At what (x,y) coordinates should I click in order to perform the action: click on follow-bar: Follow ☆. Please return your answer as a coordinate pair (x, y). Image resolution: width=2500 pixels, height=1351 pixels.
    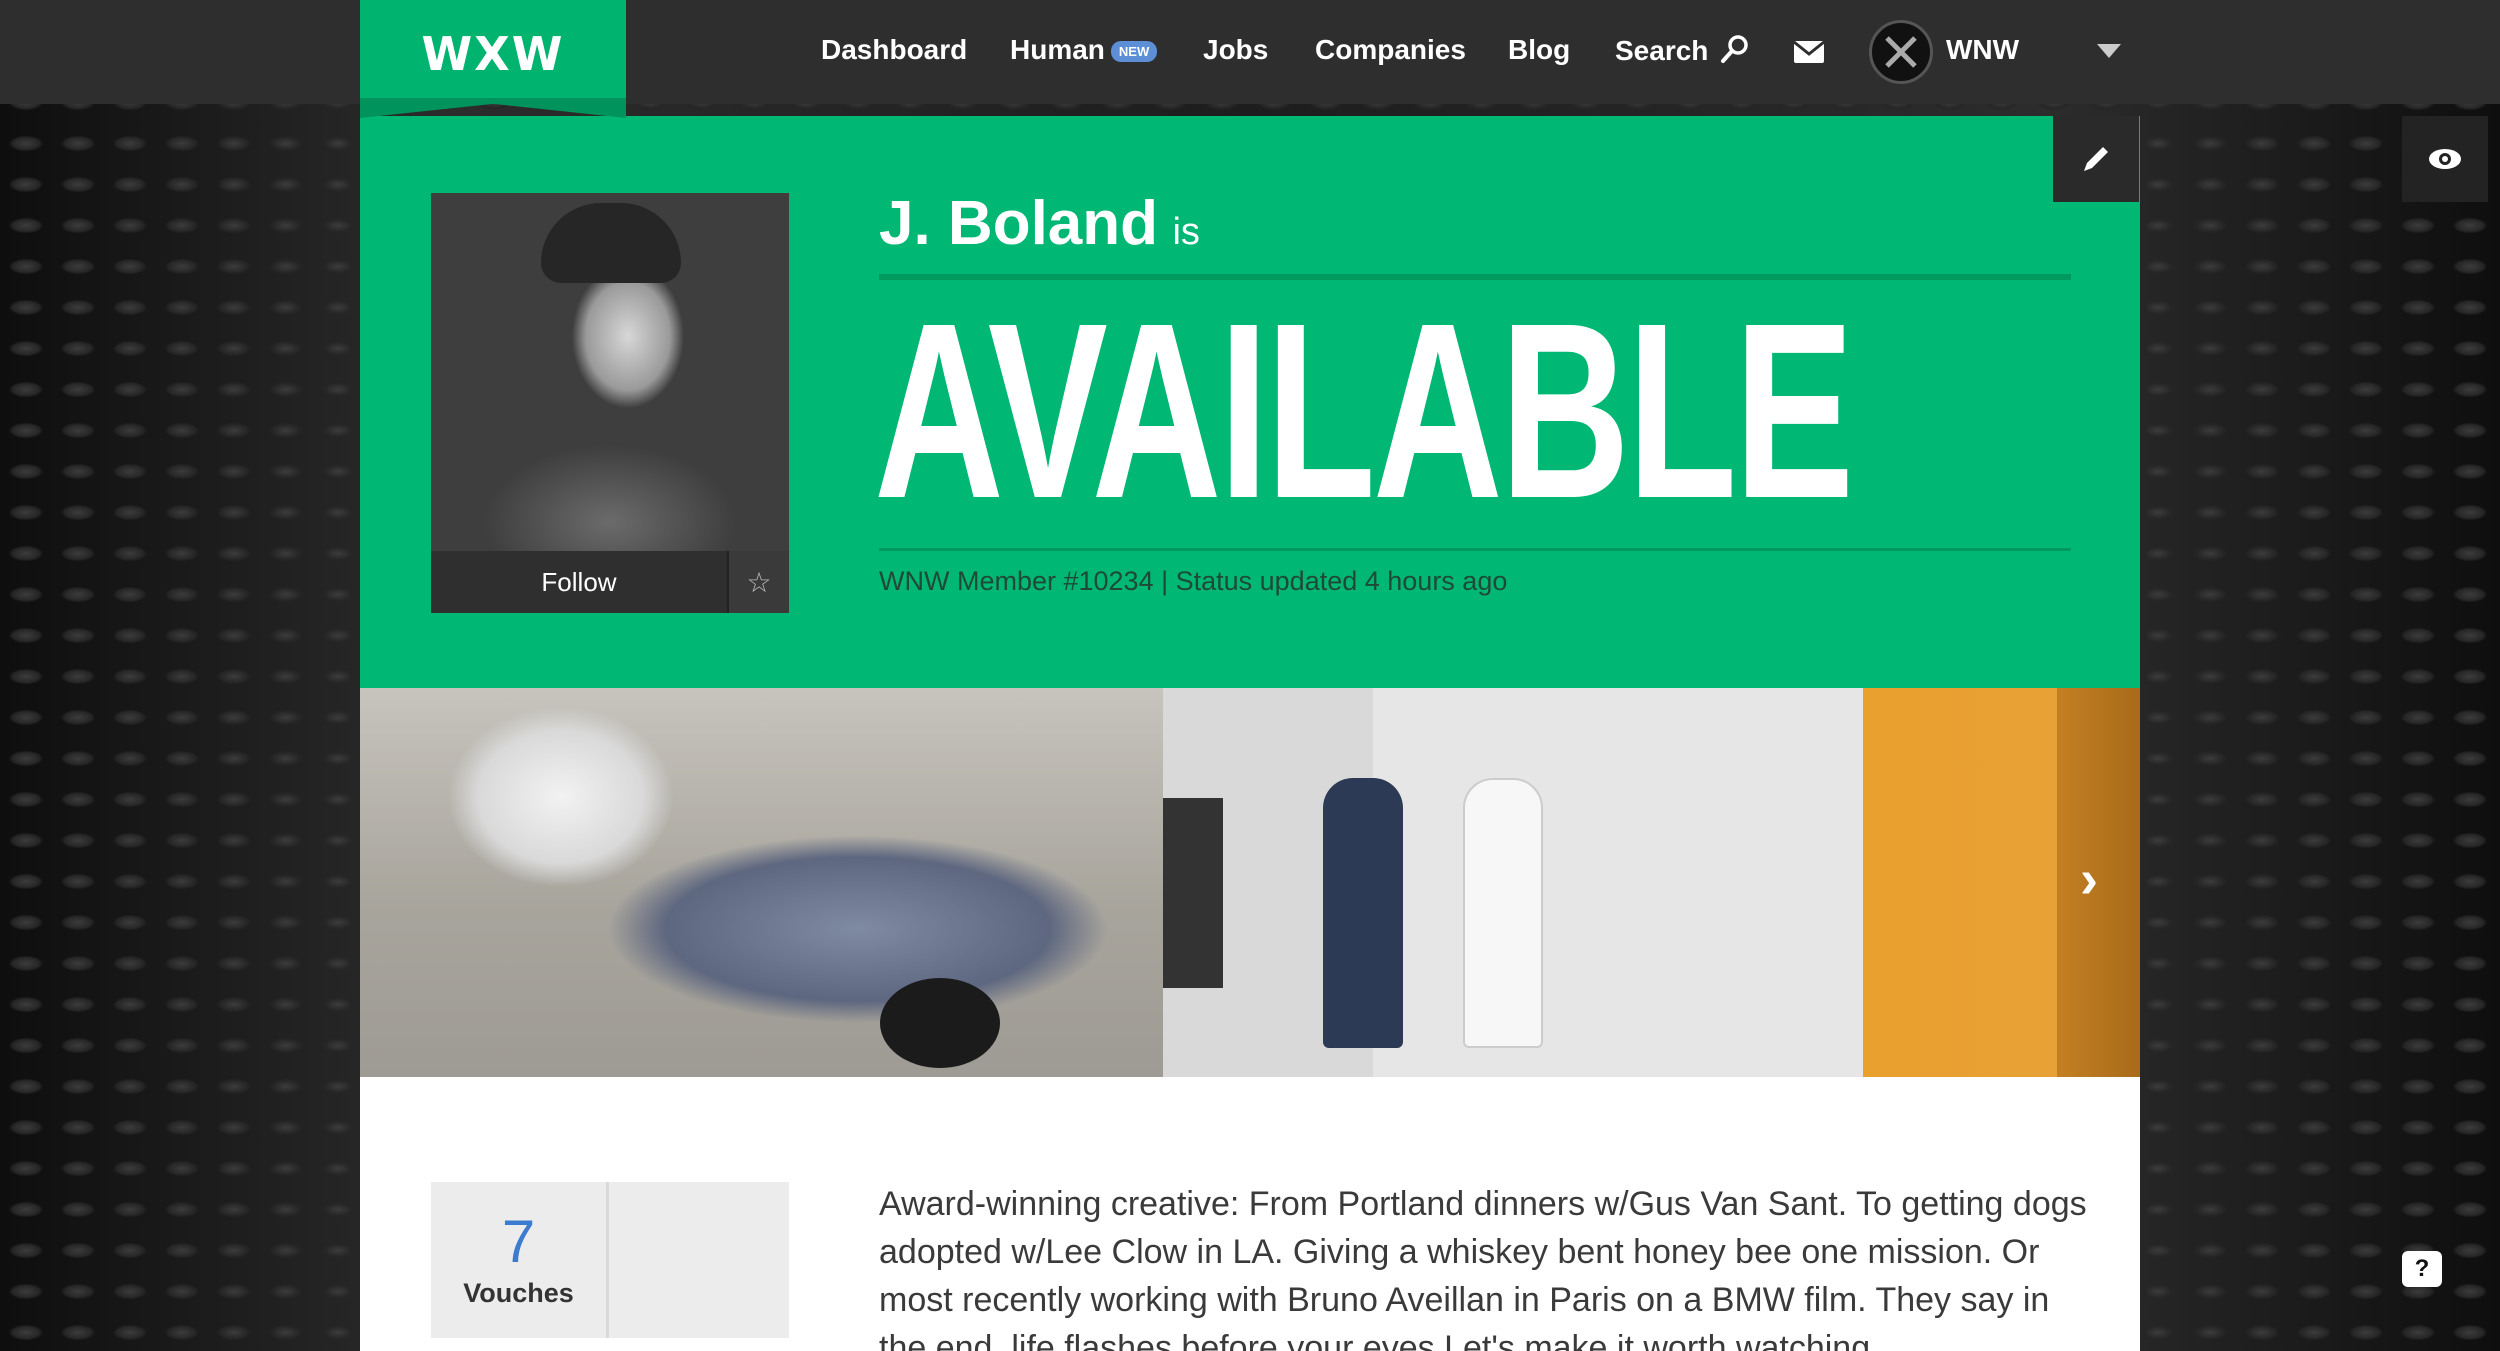
    Looking at the image, I should click on (610, 582).